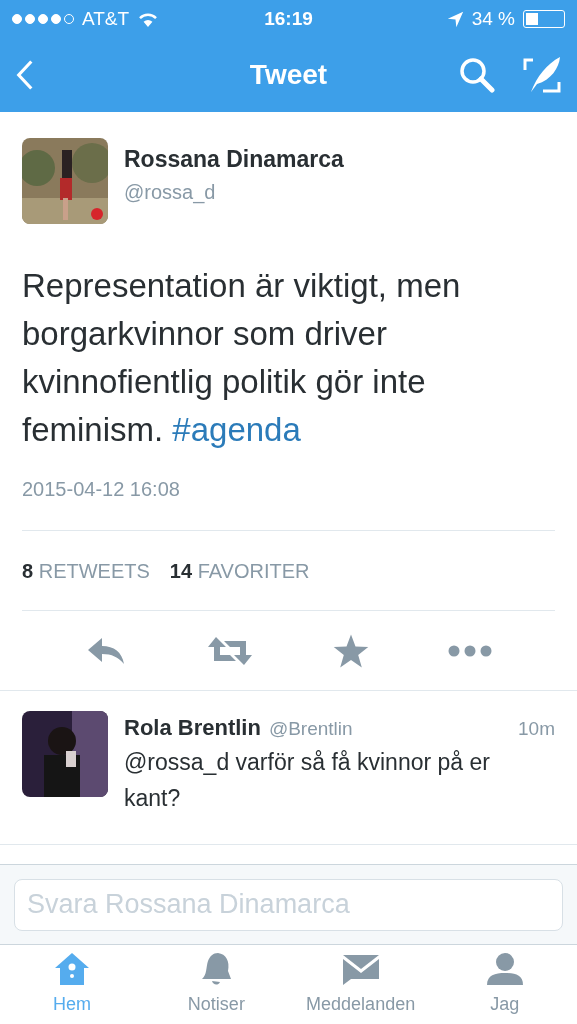 The image size is (577, 1024). What do you see at coordinates (236, 429) in the screenshot?
I see `hashtag-link: #agenda` at bounding box center [236, 429].